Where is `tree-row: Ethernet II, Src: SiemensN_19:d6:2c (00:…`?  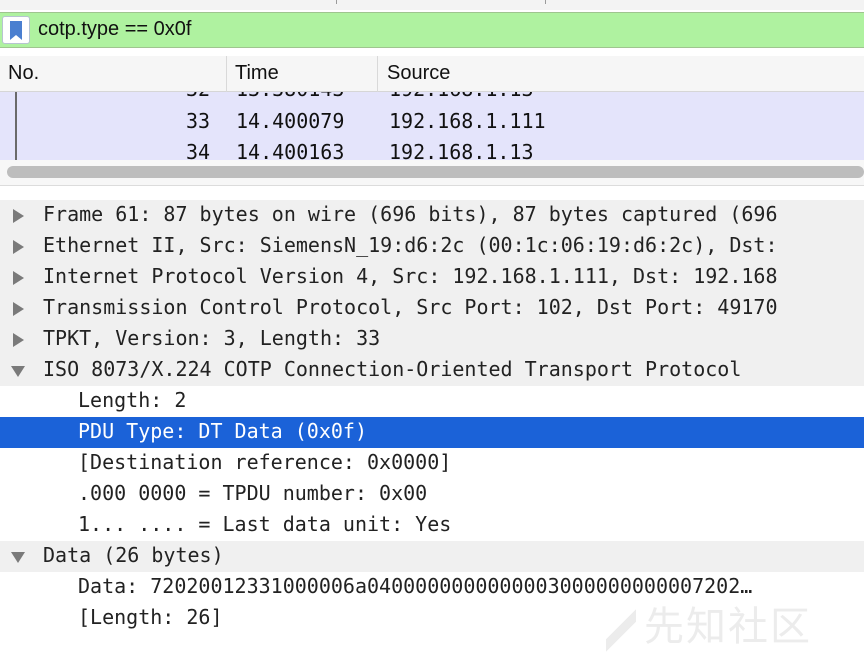
tree-row: Ethernet II, Src: SiemensN_19:d6:2c (00:… is located at coordinates (432, 246).